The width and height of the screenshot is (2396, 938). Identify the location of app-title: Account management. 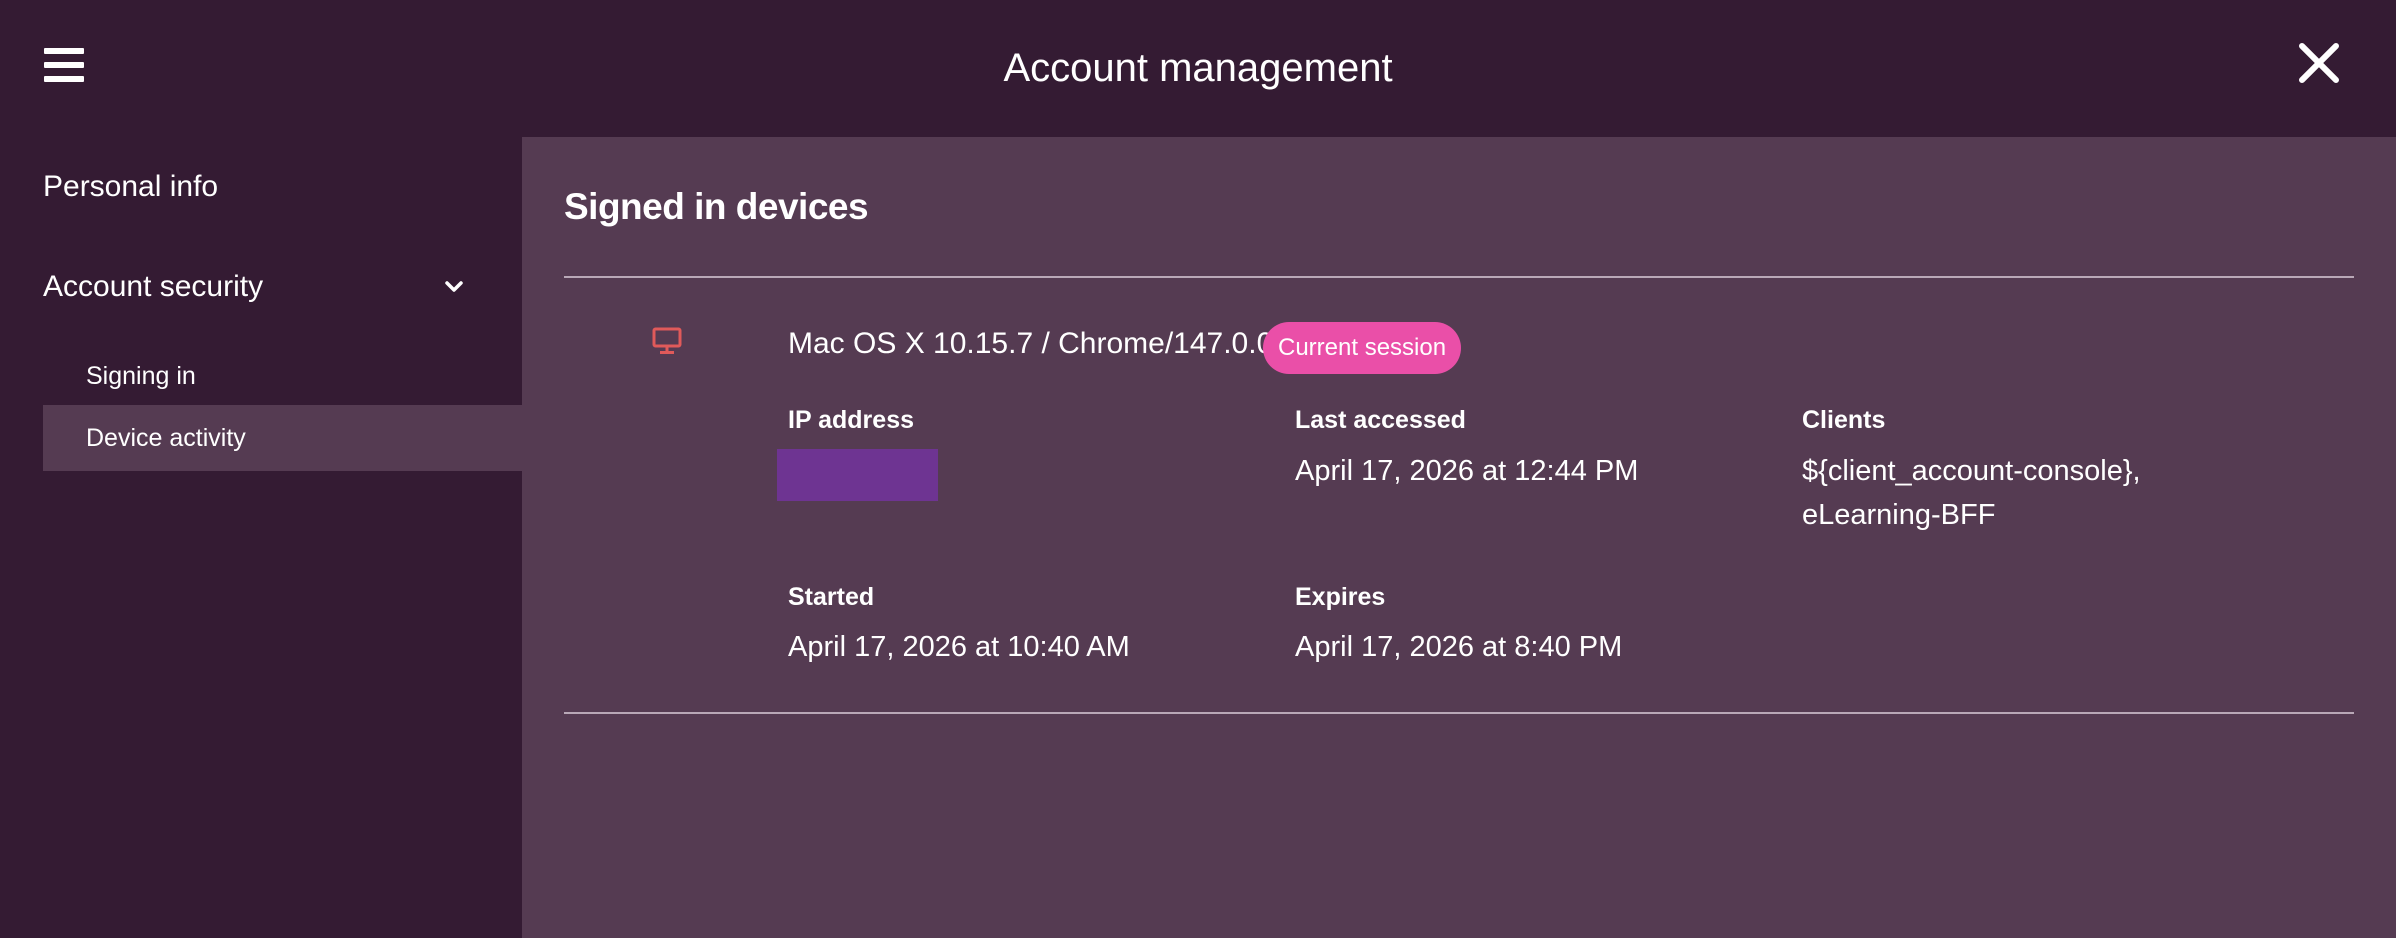
(1198, 68).